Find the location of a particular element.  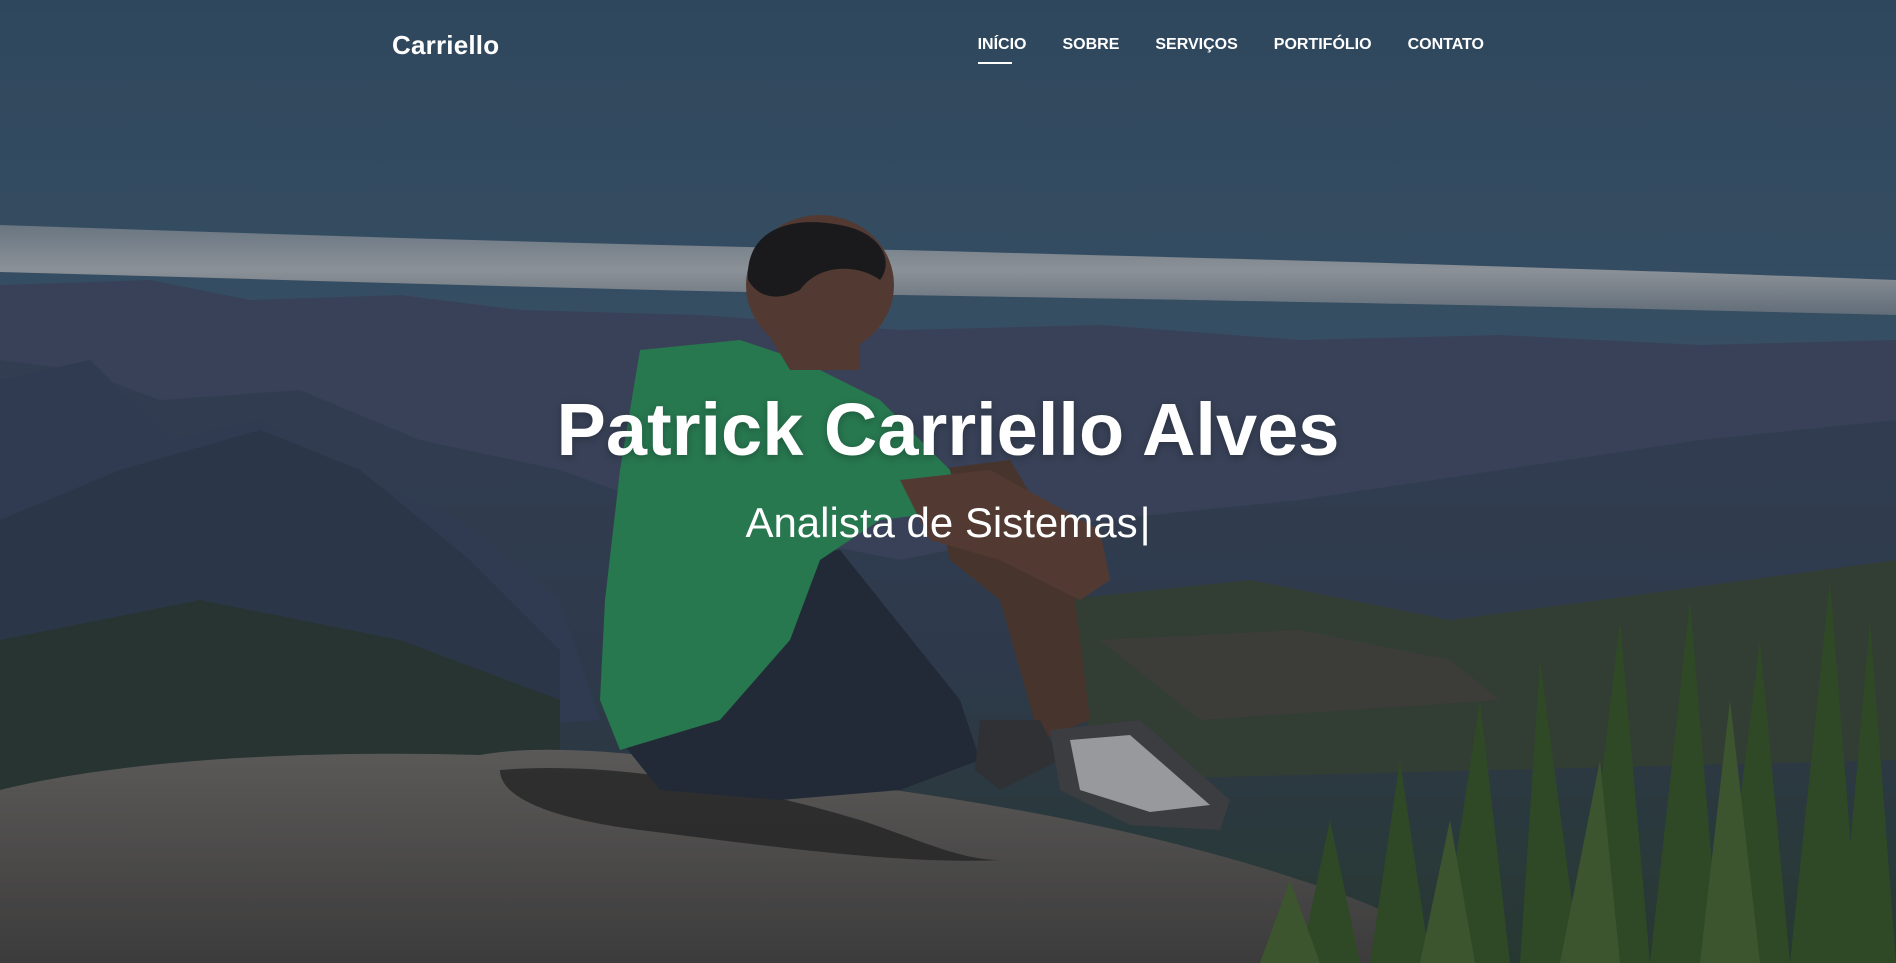

hero-subtitle-wrapper: Analista de Sistemas| is located at coordinates (948, 523).